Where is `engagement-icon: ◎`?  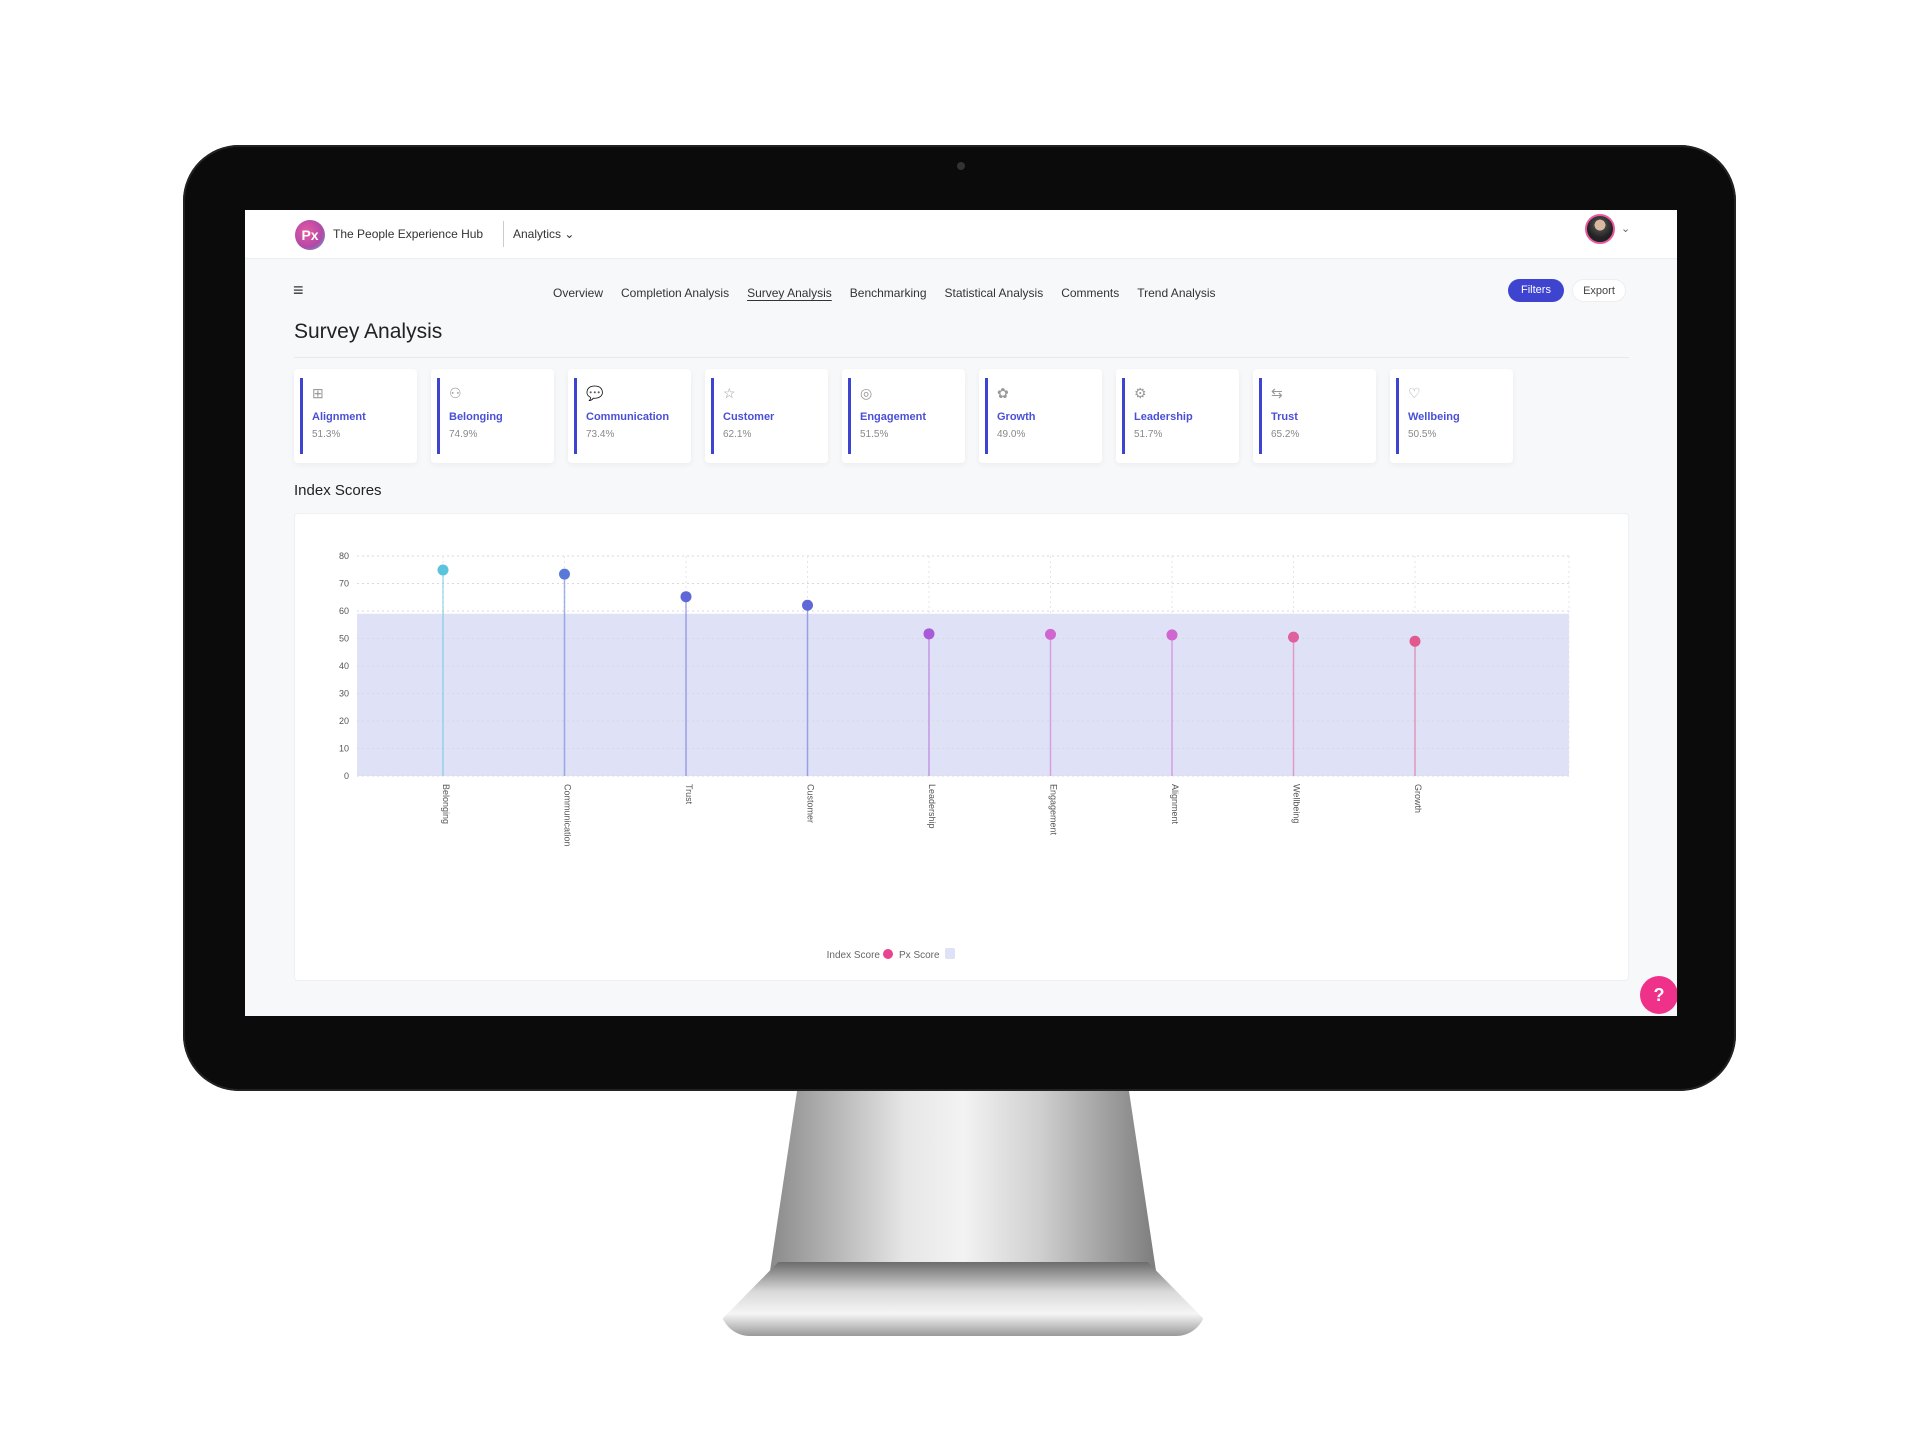 engagement-icon: ◎ is located at coordinates (866, 393).